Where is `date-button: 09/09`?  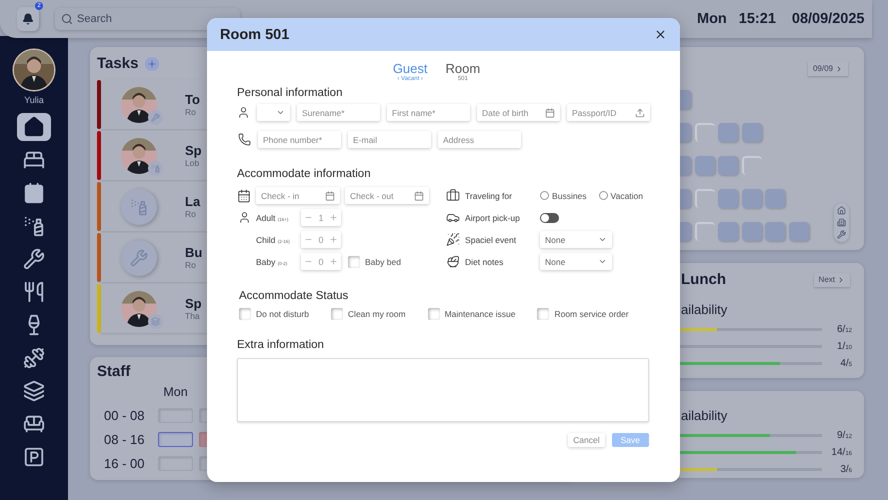 date-button: 09/09 is located at coordinates (828, 68).